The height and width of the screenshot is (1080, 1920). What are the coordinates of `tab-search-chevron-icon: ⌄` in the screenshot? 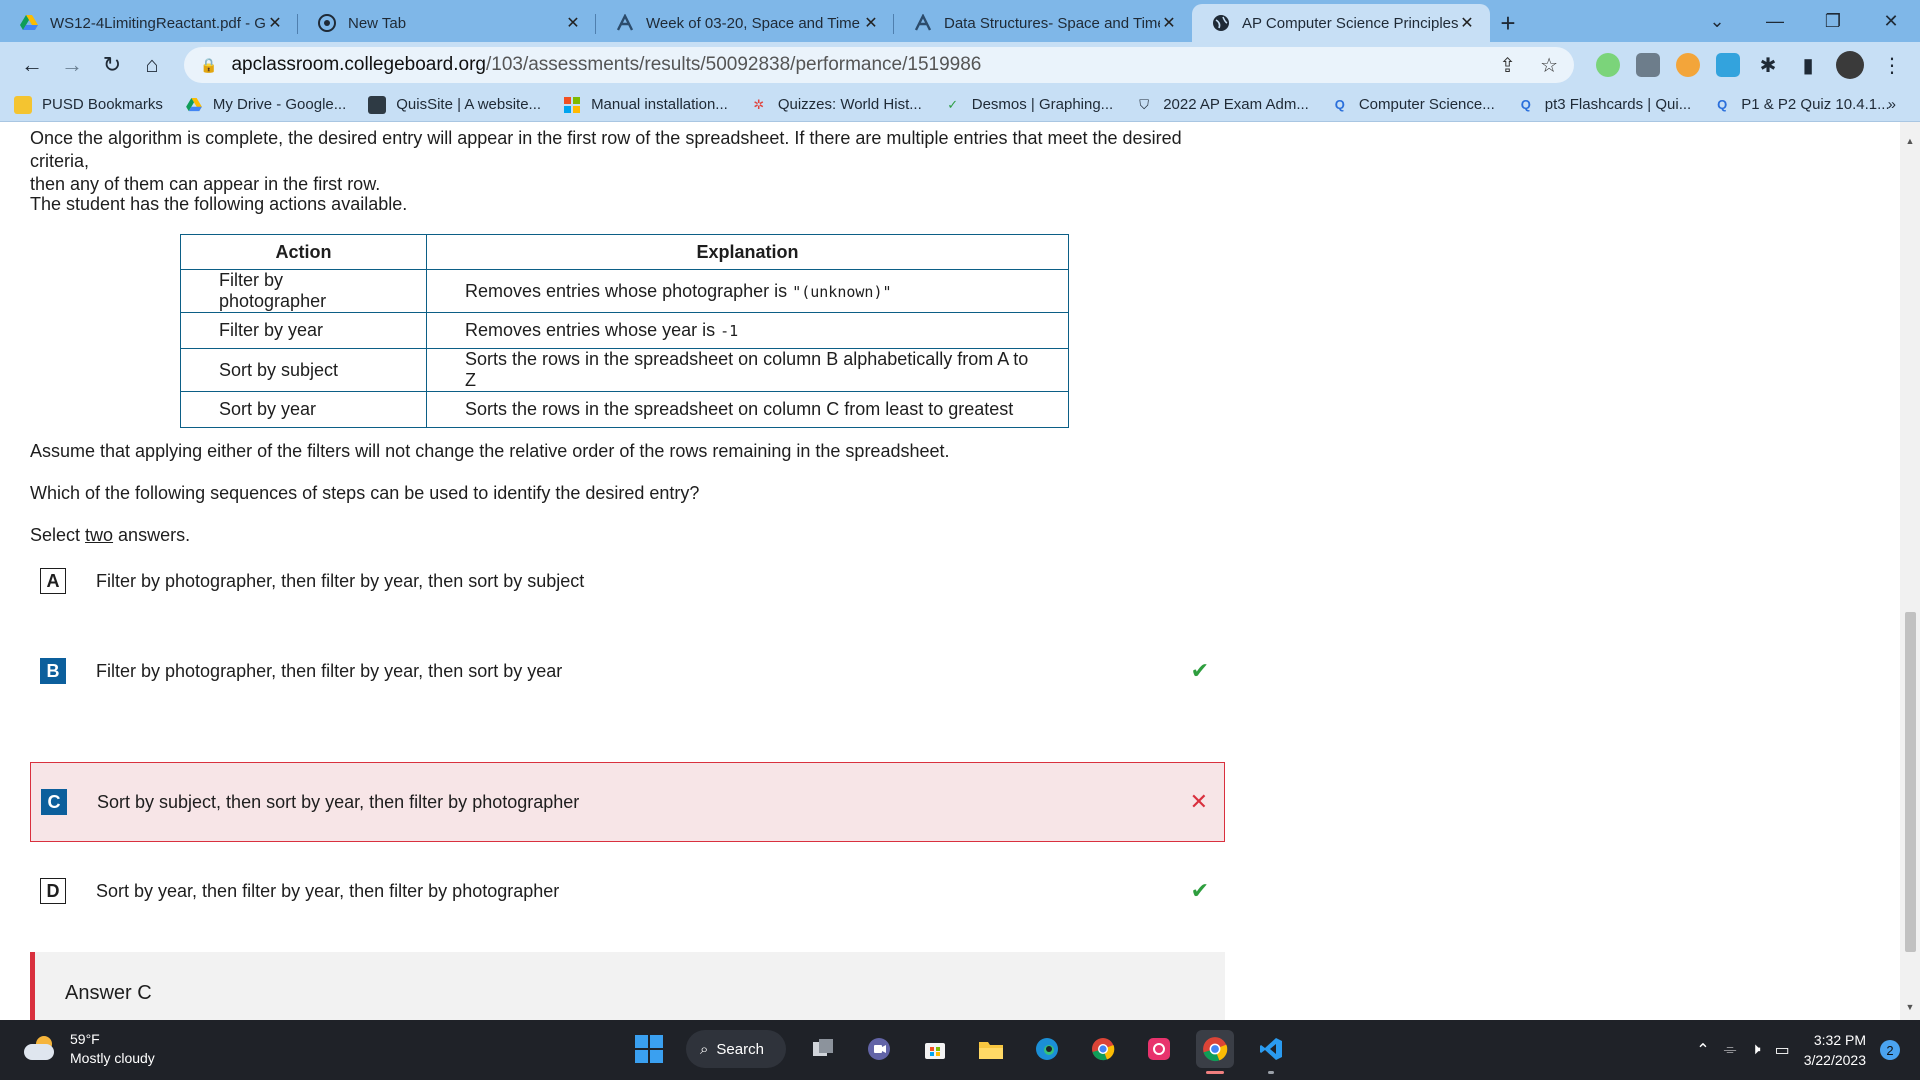 It's located at (1717, 21).